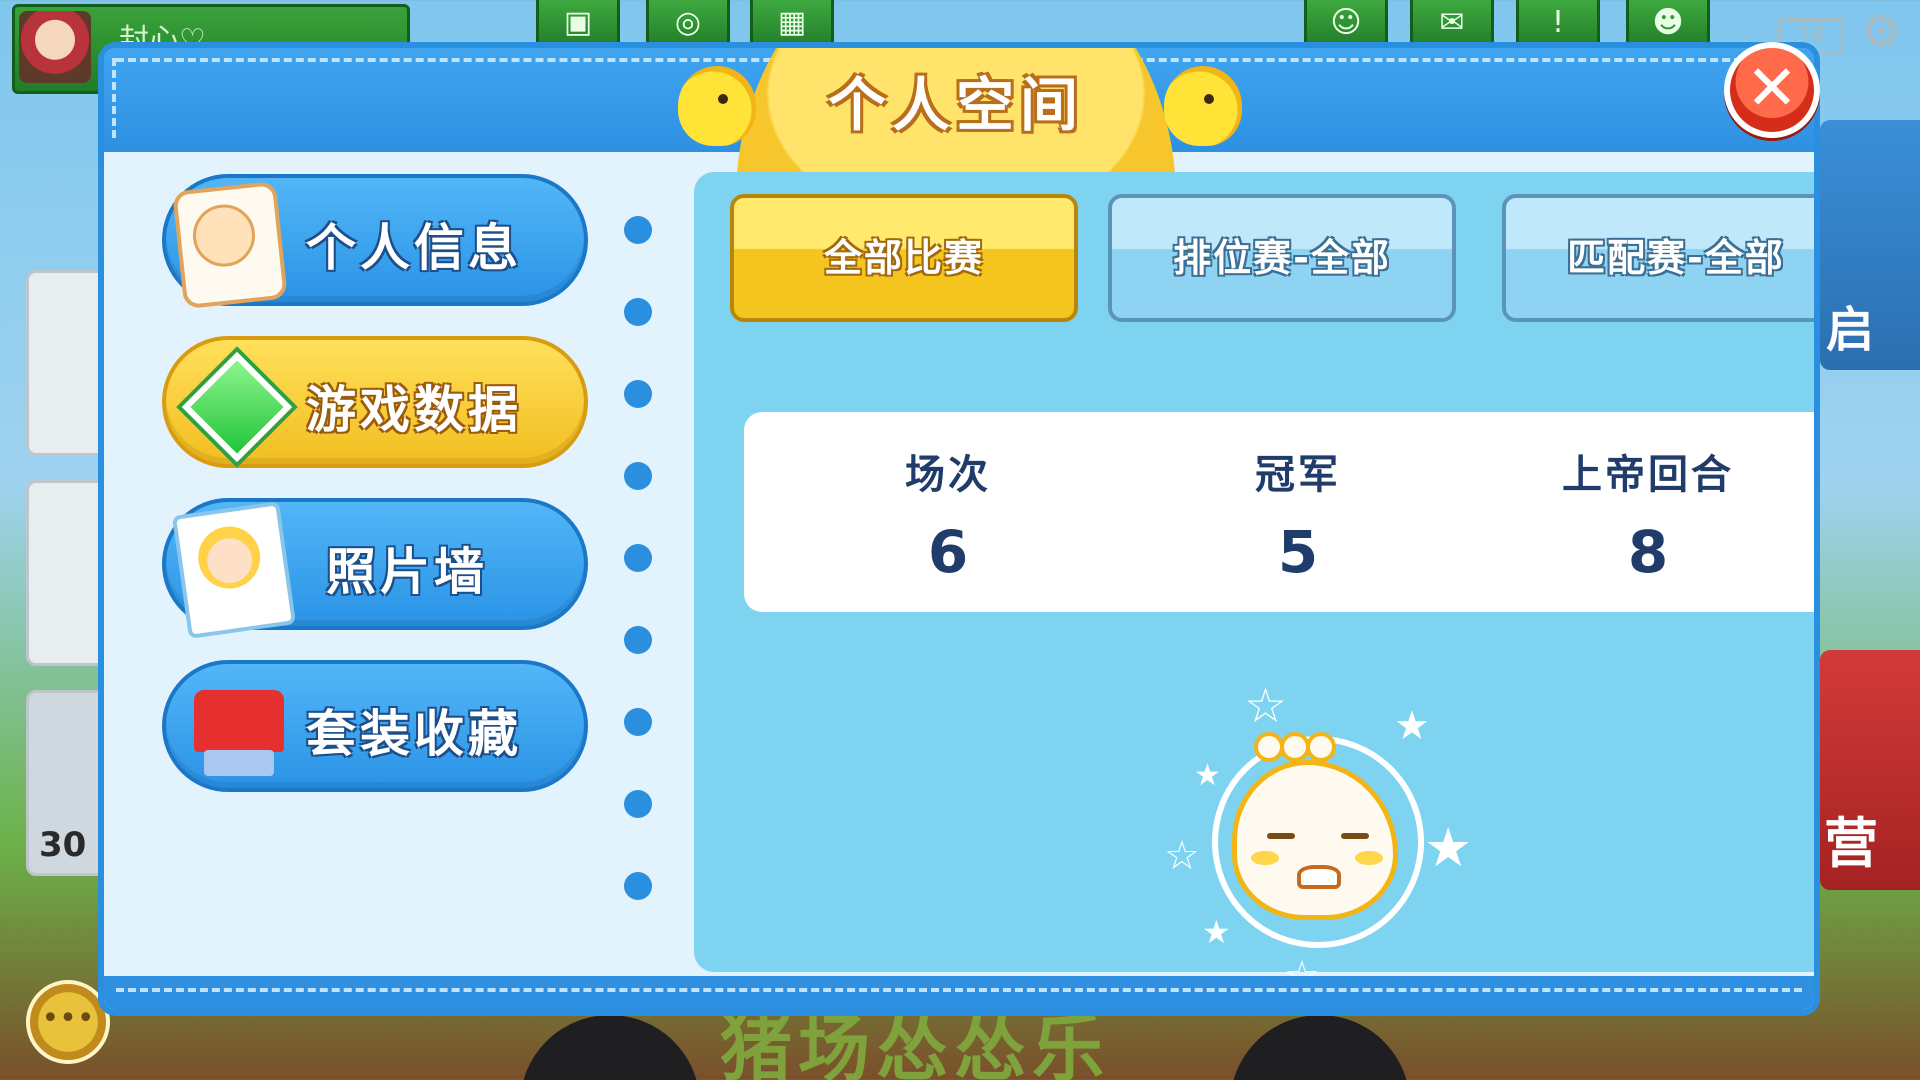  I want to click on stat-god-rounds: 上帝回合 8, so click(1648, 514).